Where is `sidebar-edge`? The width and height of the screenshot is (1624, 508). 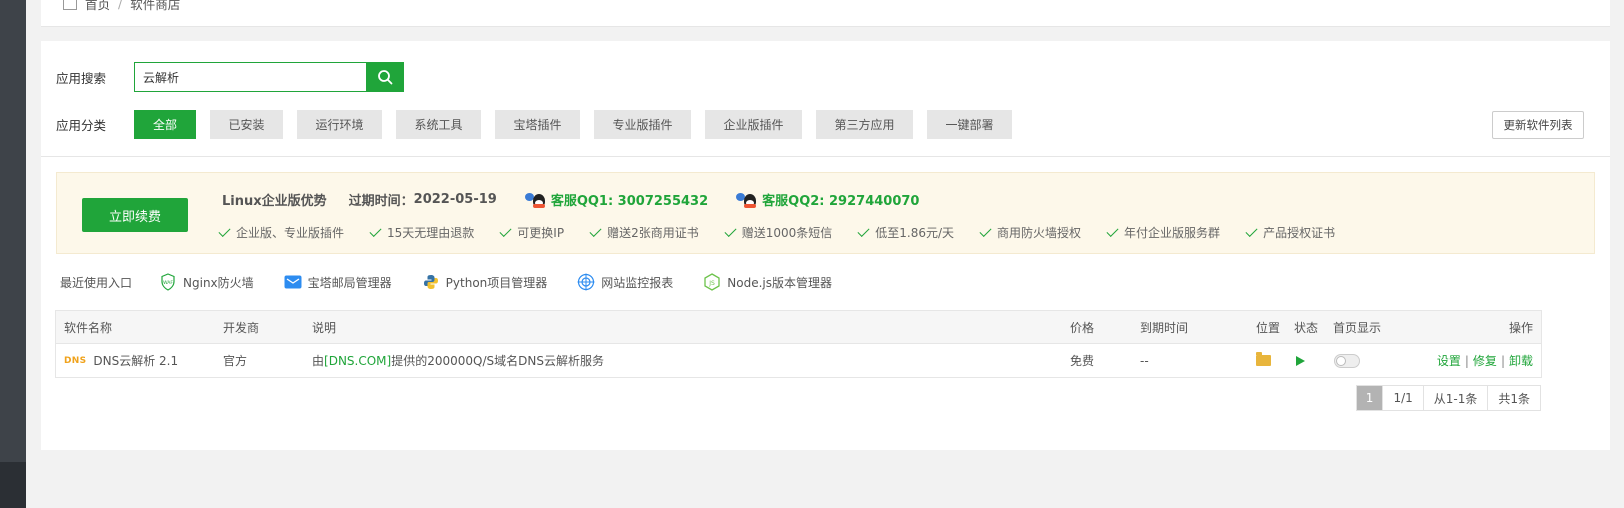 sidebar-edge is located at coordinates (13, 254).